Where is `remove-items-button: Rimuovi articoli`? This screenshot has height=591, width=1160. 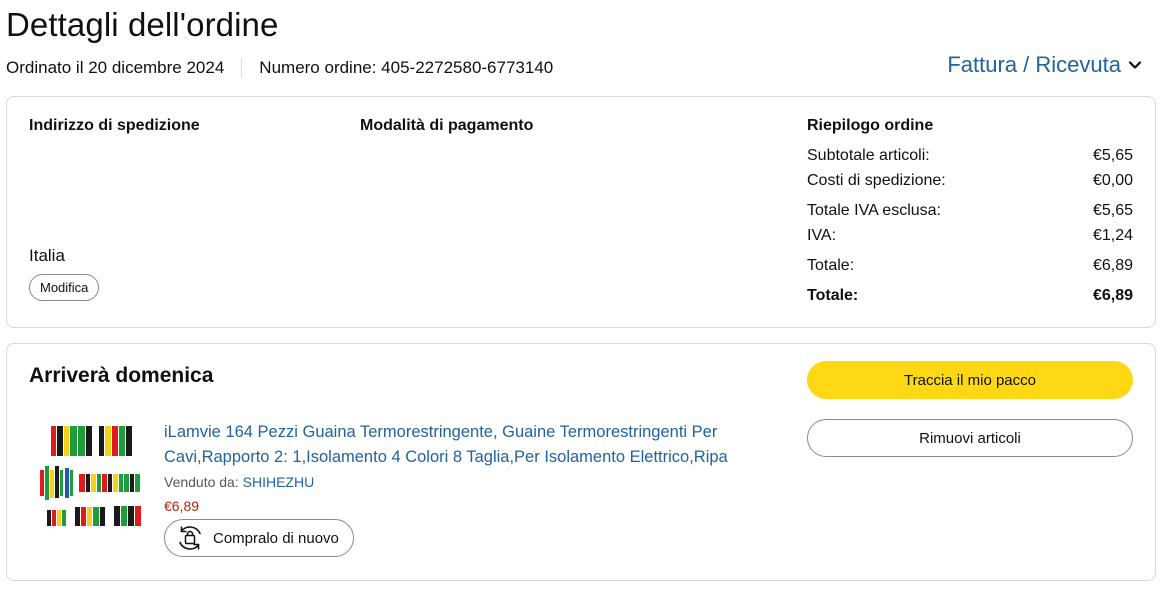 remove-items-button: Rimuovi articoli is located at coordinates (970, 438).